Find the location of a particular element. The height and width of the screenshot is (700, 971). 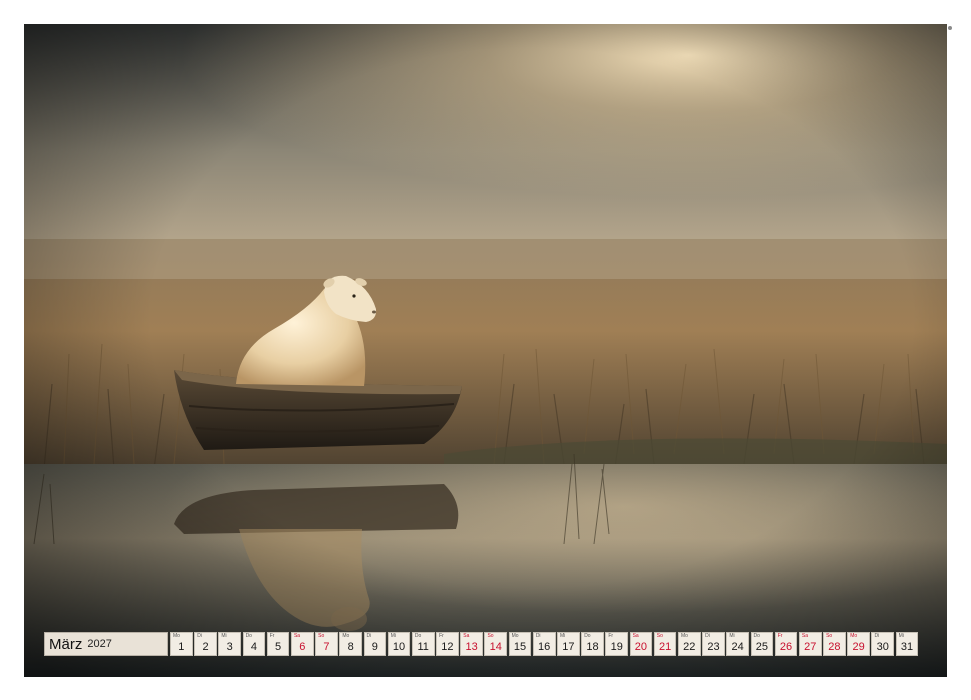

day-cell: So 7 is located at coordinates (326, 644).